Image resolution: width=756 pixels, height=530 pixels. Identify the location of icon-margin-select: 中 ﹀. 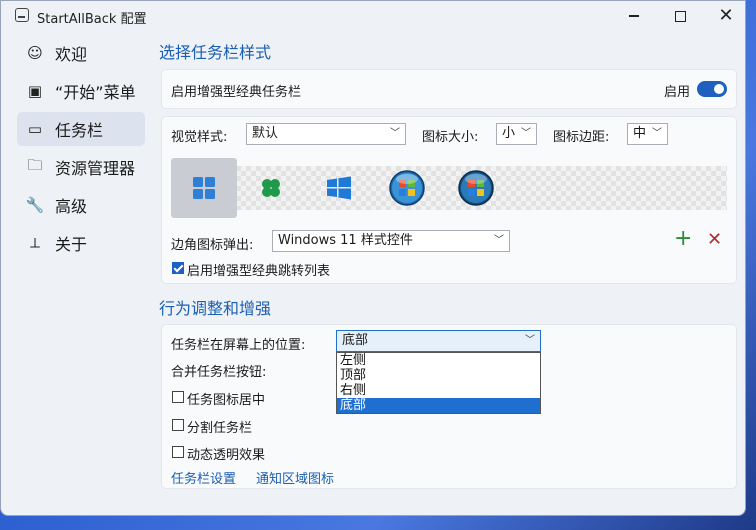
(647, 134).